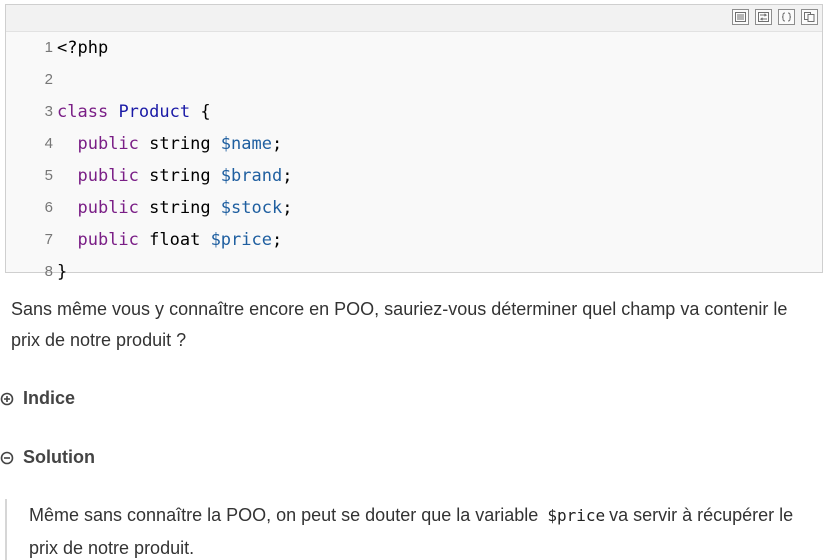  What do you see at coordinates (740, 17) in the screenshot?
I see `view-source-icon` at bounding box center [740, 17].